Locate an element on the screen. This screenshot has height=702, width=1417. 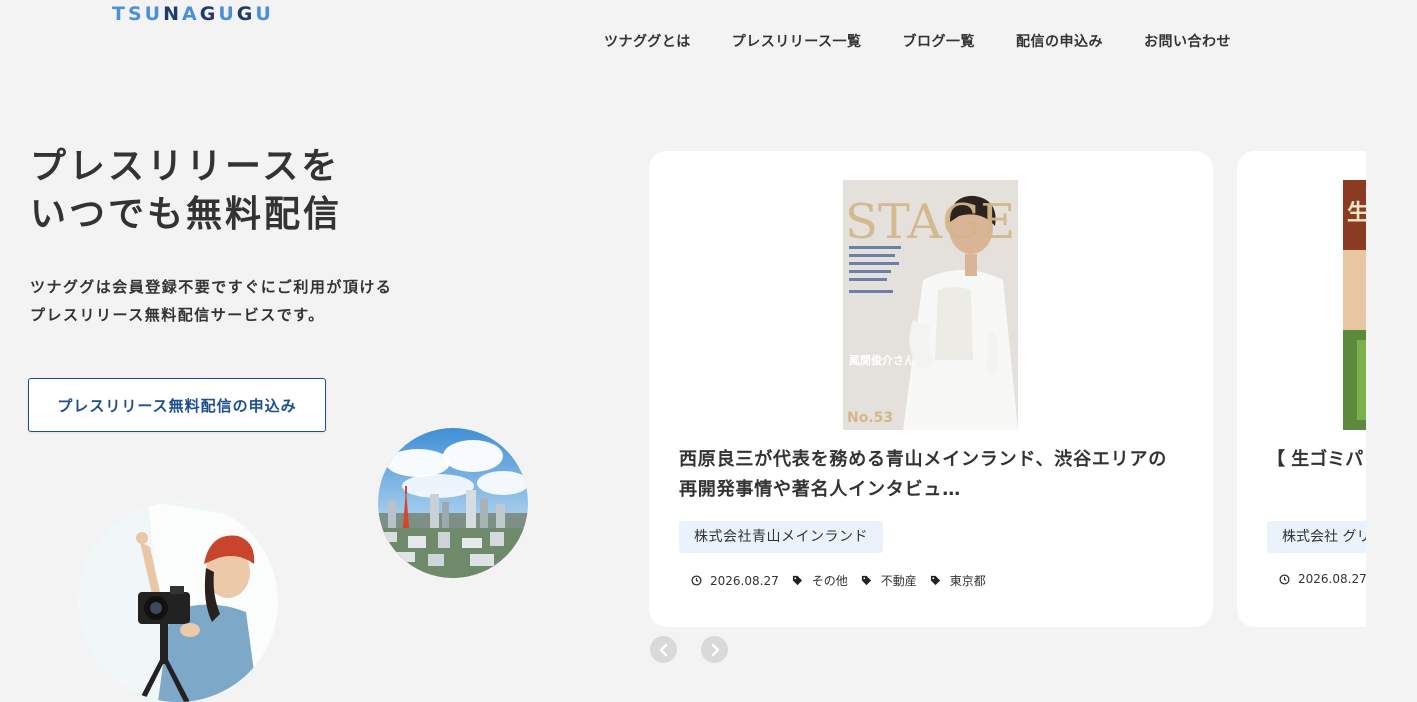
card-title-line1: 西原良三が代表を務める青山メインランド、渋谷エリアの is located at coordinates (923, 459).